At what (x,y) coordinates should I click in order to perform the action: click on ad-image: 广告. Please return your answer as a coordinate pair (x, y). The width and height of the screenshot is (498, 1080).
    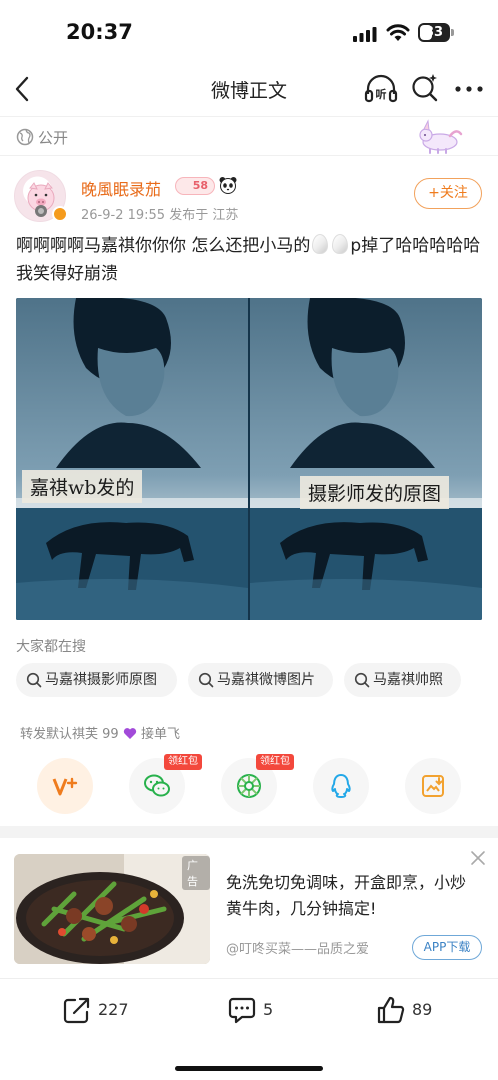
    Looking at the image, I should click on (112, 909).